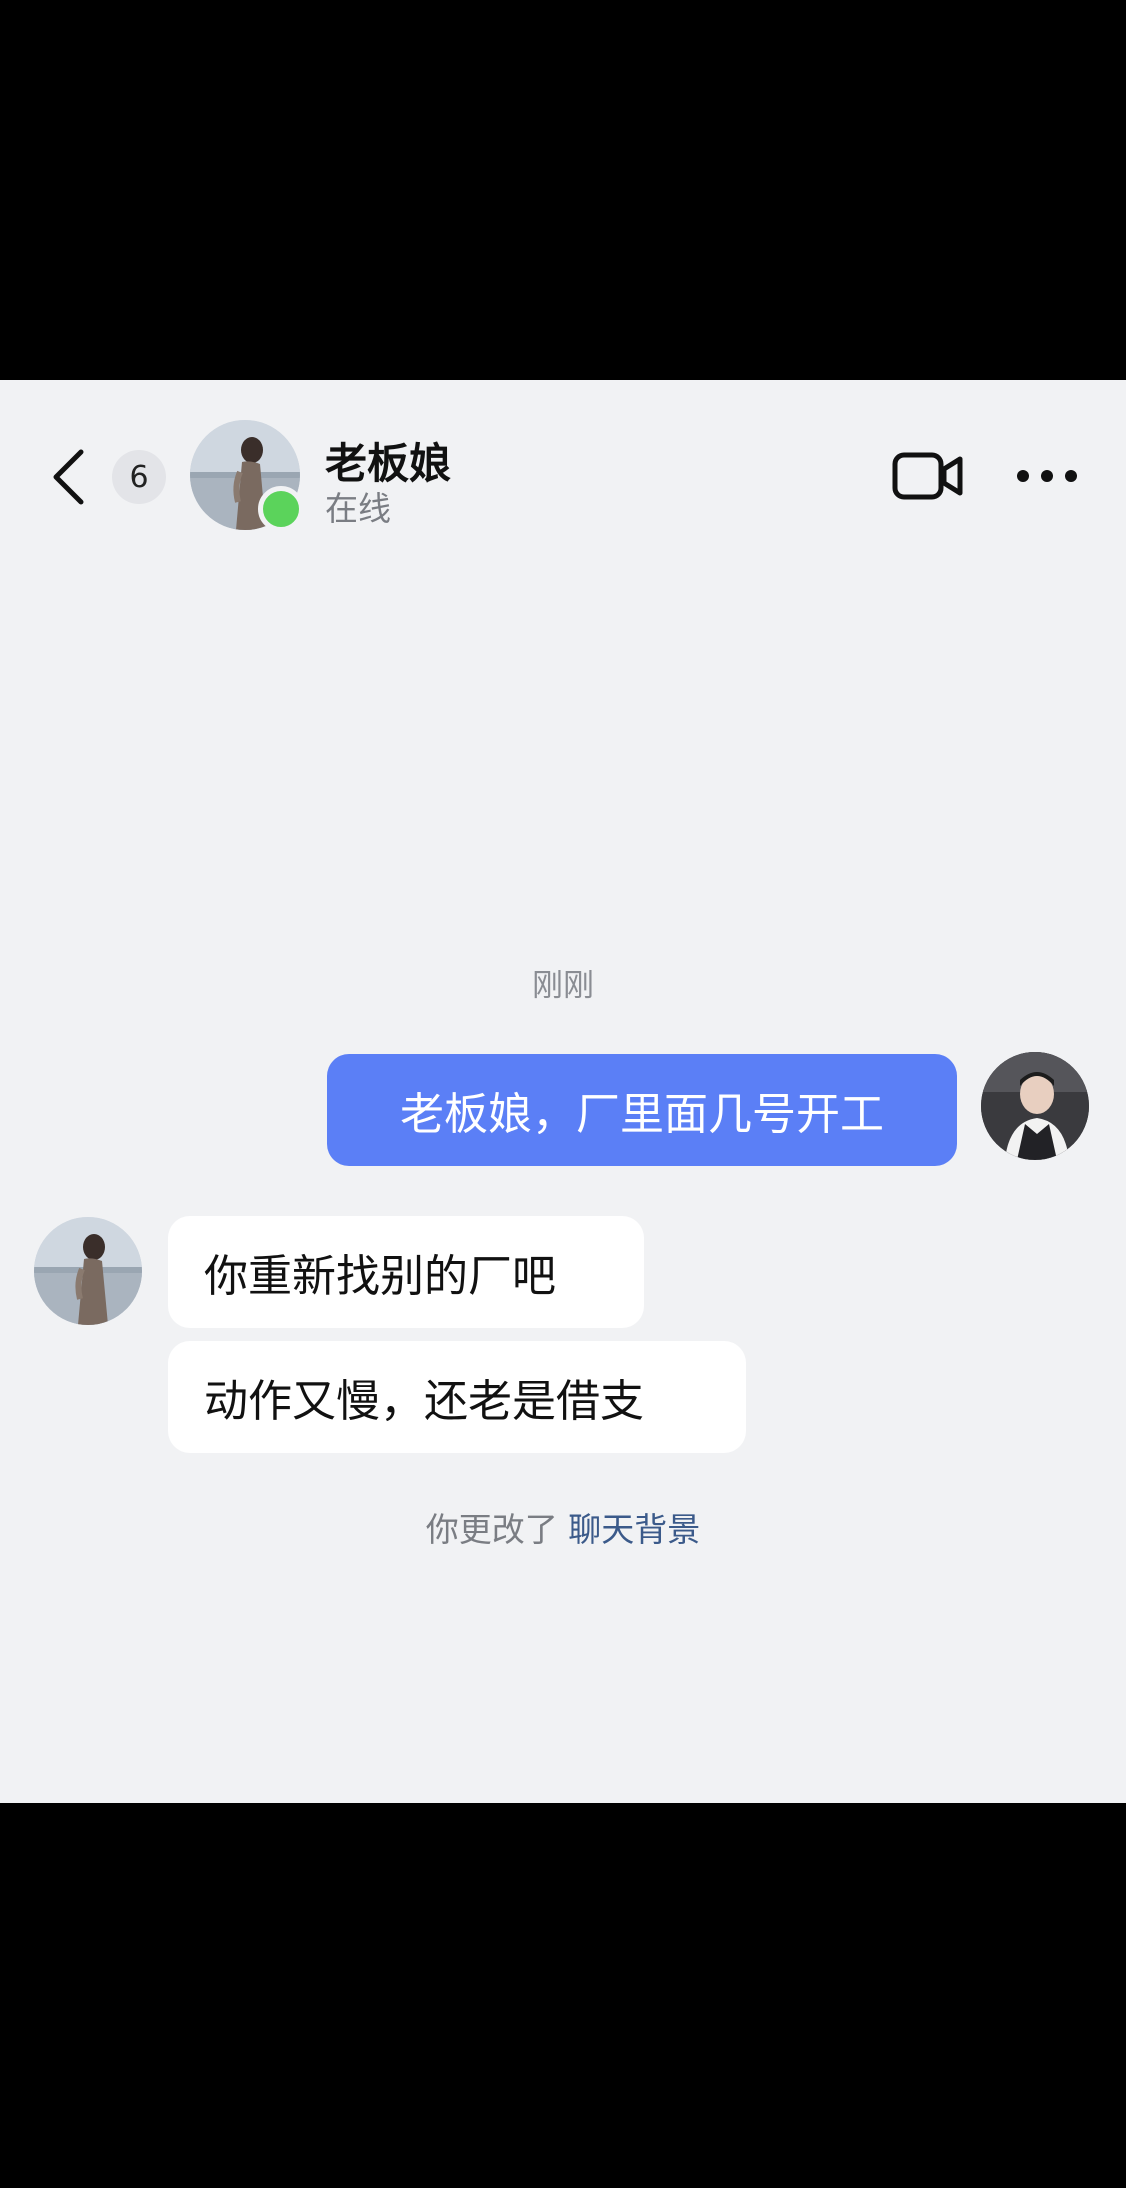 This screenshot has width=1126, height=2188. I want to click on received-message-bubble: 动作又慢，还老是借支, so click(457, 1397).